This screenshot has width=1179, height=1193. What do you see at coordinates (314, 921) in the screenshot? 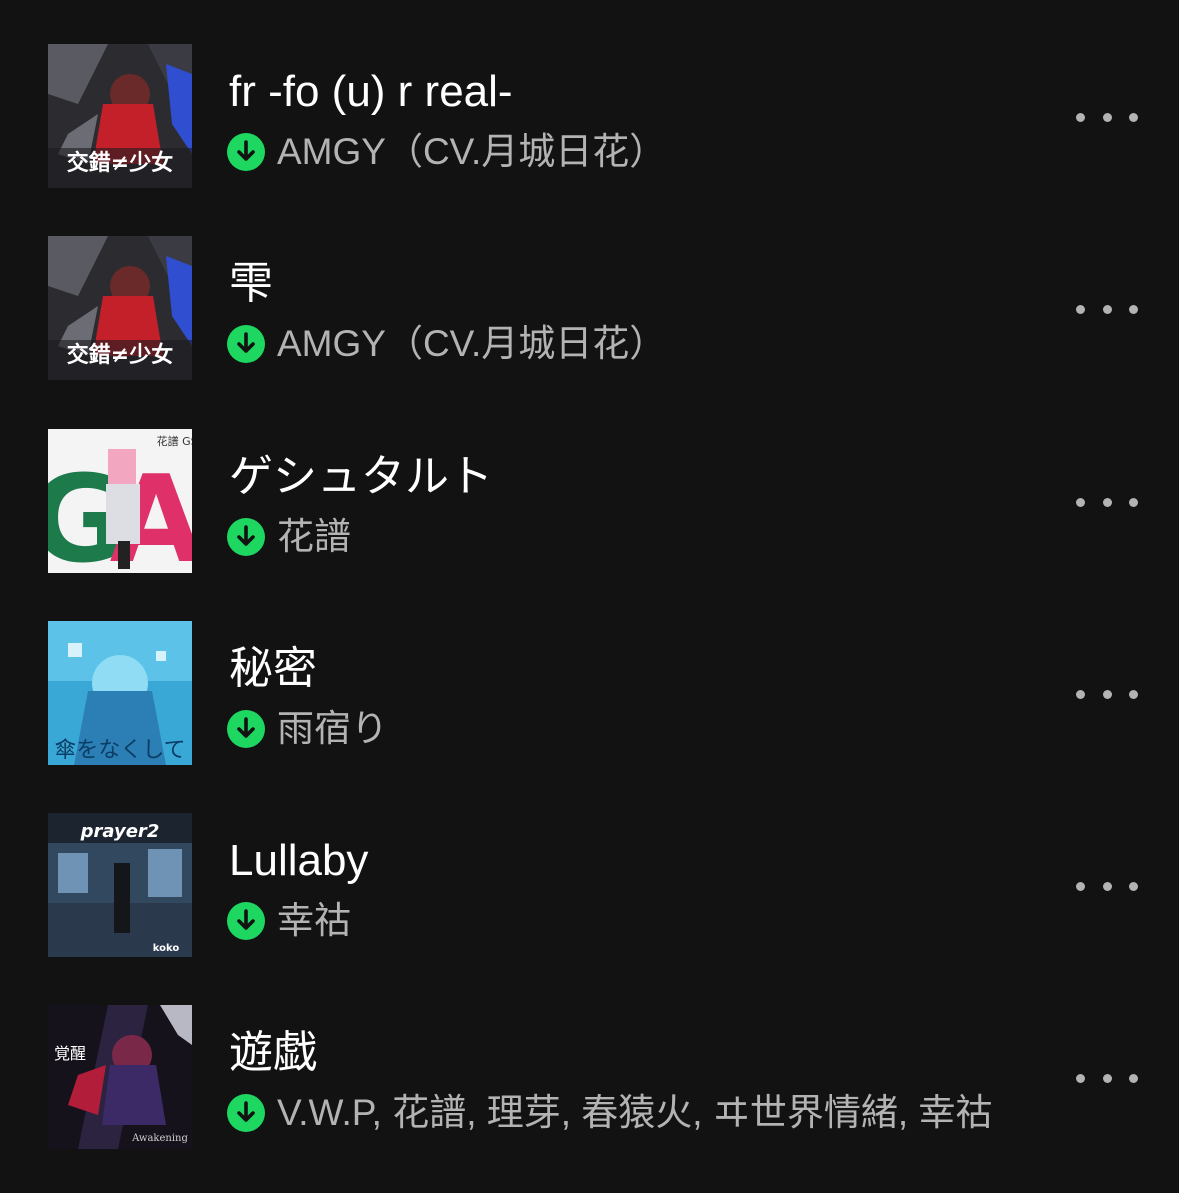
I see `artist-name: 幸祜` at bounding box center [314, 921].